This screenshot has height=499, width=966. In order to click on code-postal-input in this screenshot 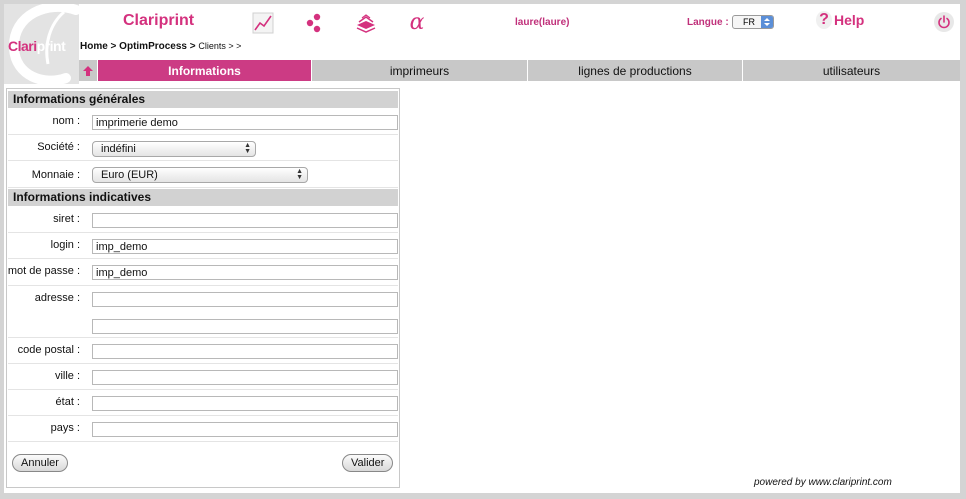, I will do `click(245, 351)`.